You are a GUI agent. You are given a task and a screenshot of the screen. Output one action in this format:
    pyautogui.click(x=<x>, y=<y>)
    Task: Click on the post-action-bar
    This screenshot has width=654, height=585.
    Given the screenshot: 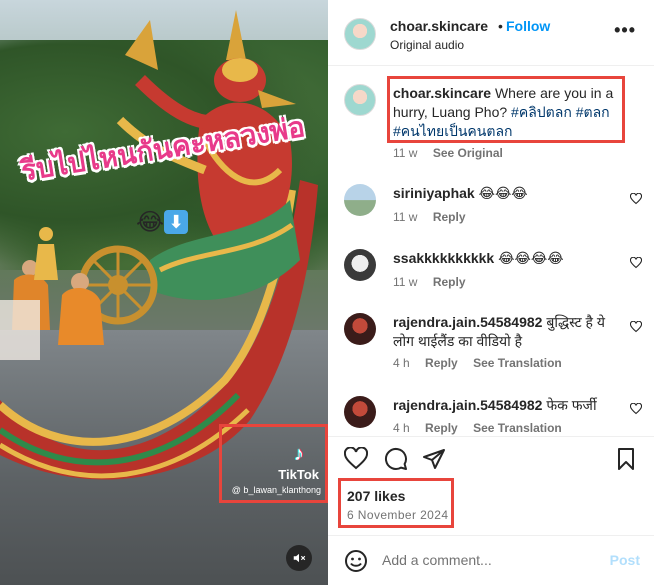 What is the action you would take?
    pyautogui.click(x=491, y=457)
    